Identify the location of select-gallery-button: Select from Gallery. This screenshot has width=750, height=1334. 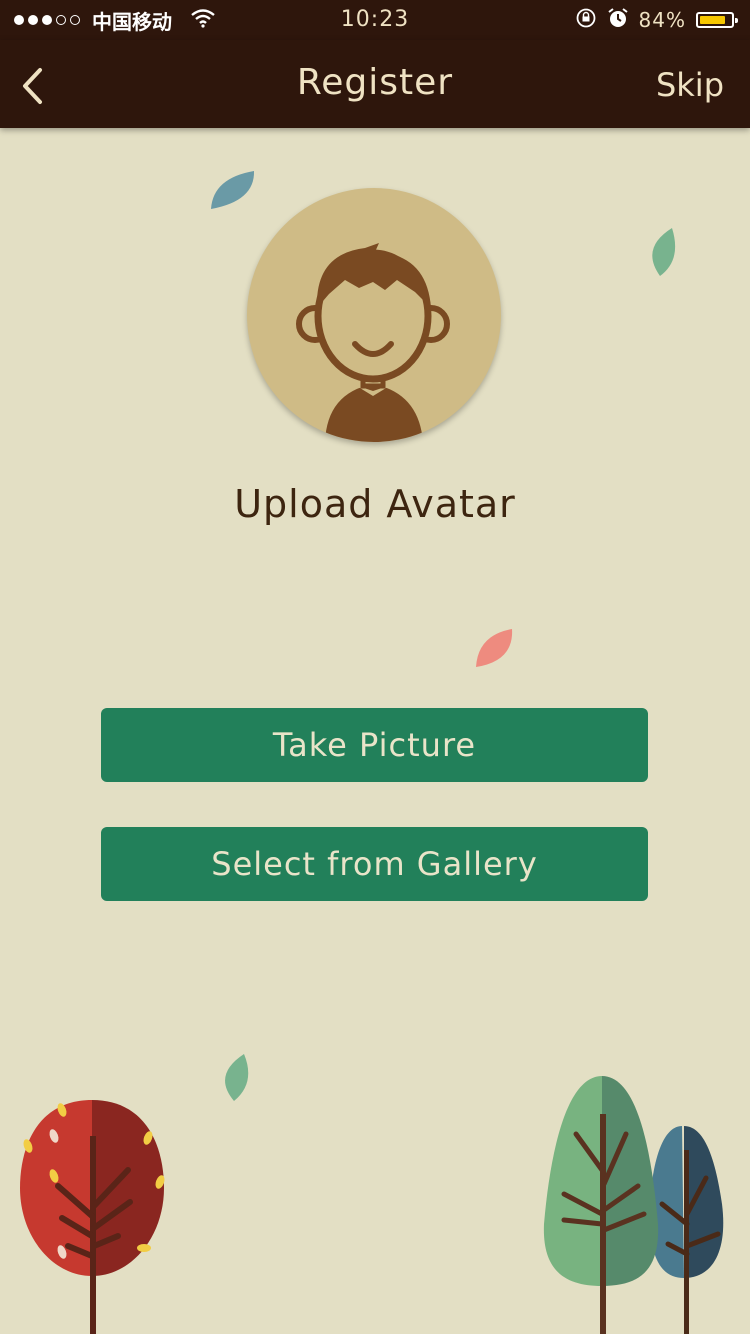
(374, 864).